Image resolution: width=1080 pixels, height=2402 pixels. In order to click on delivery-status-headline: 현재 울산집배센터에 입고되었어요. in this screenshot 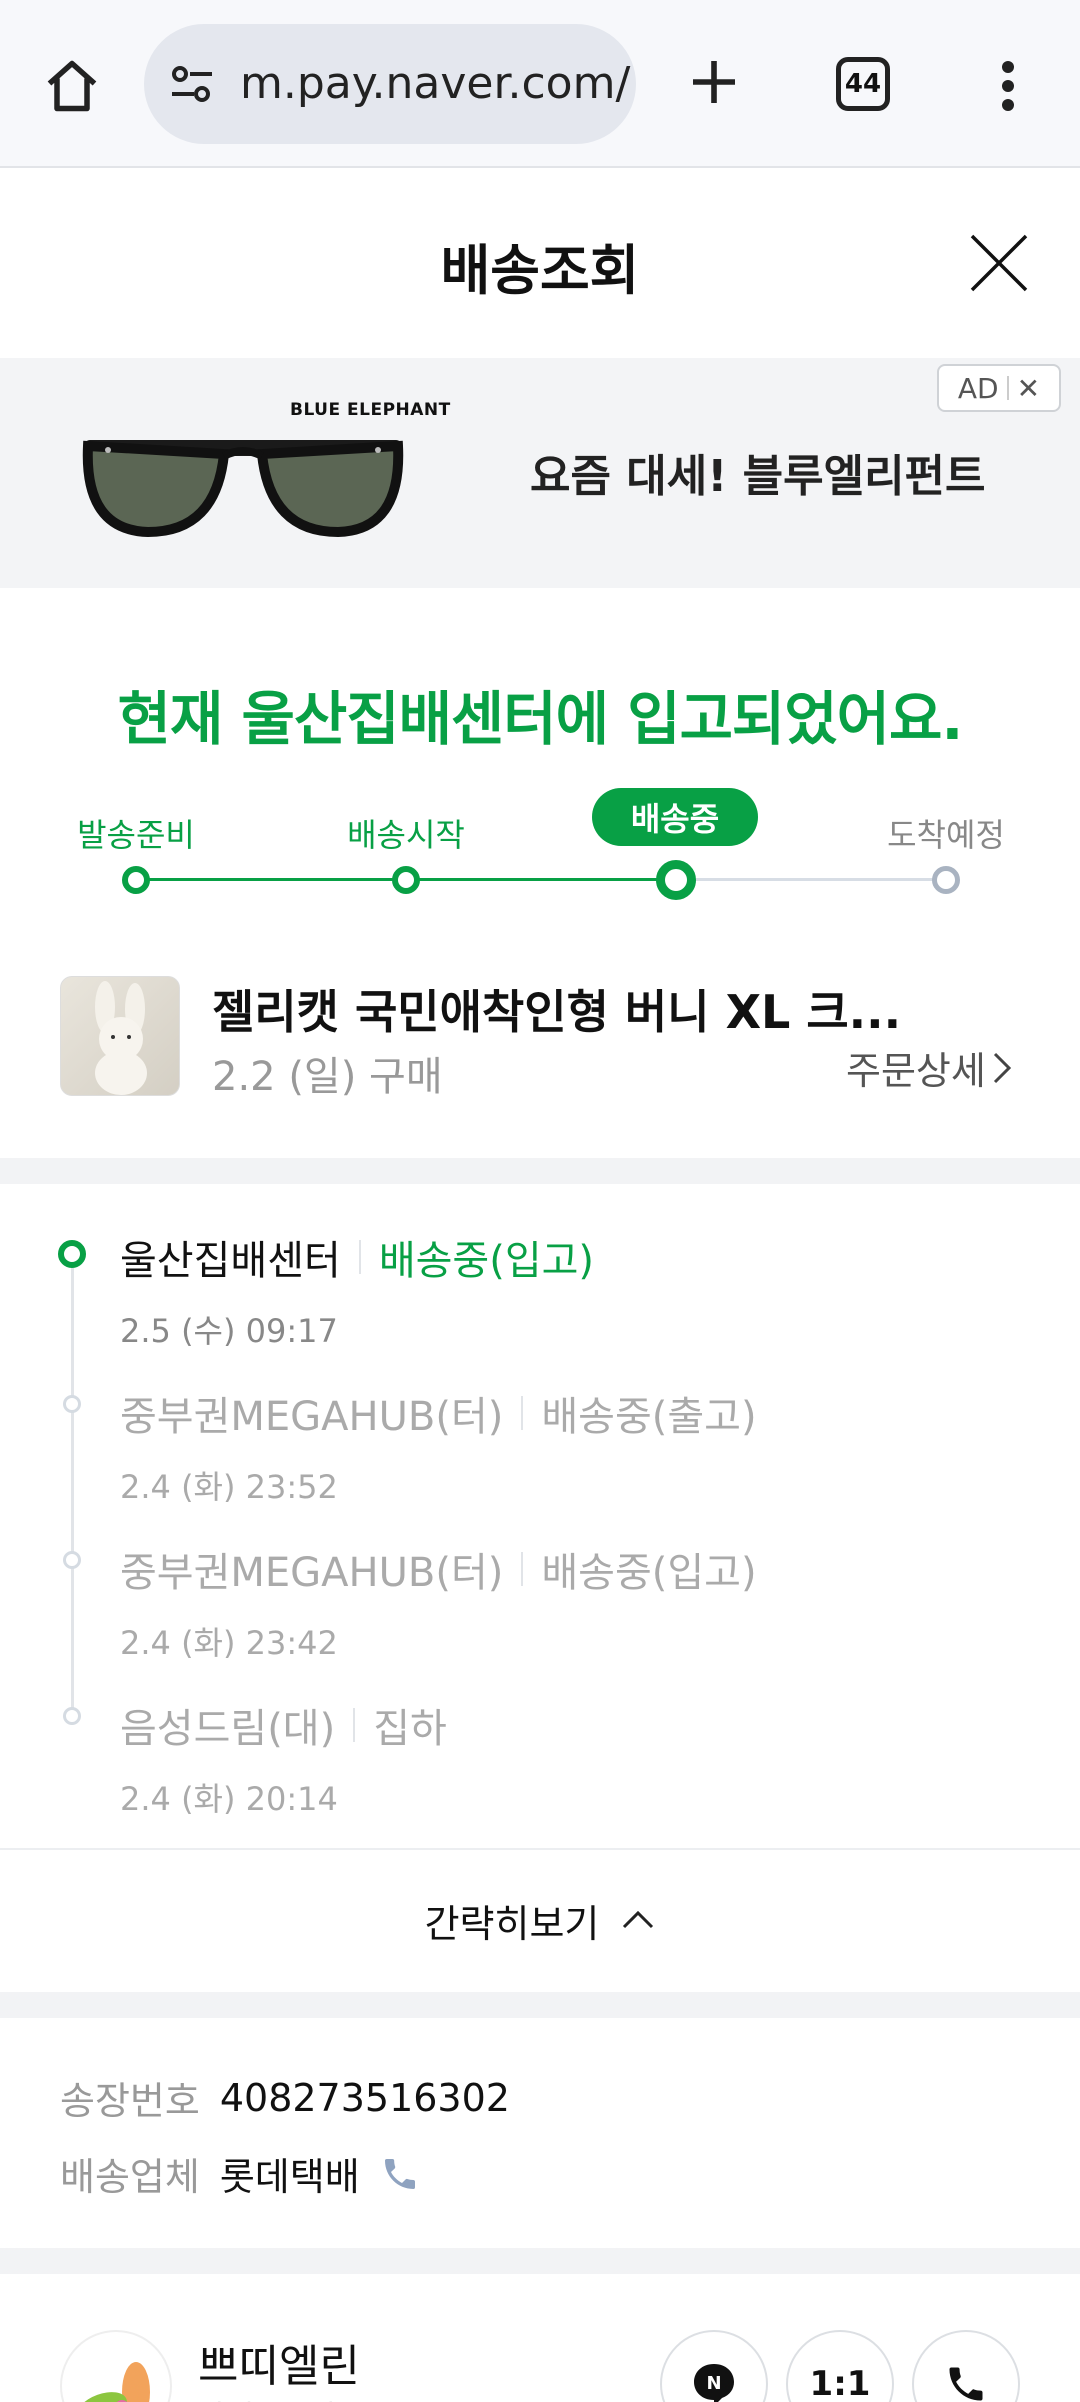, I will do `click(540, 719)`.